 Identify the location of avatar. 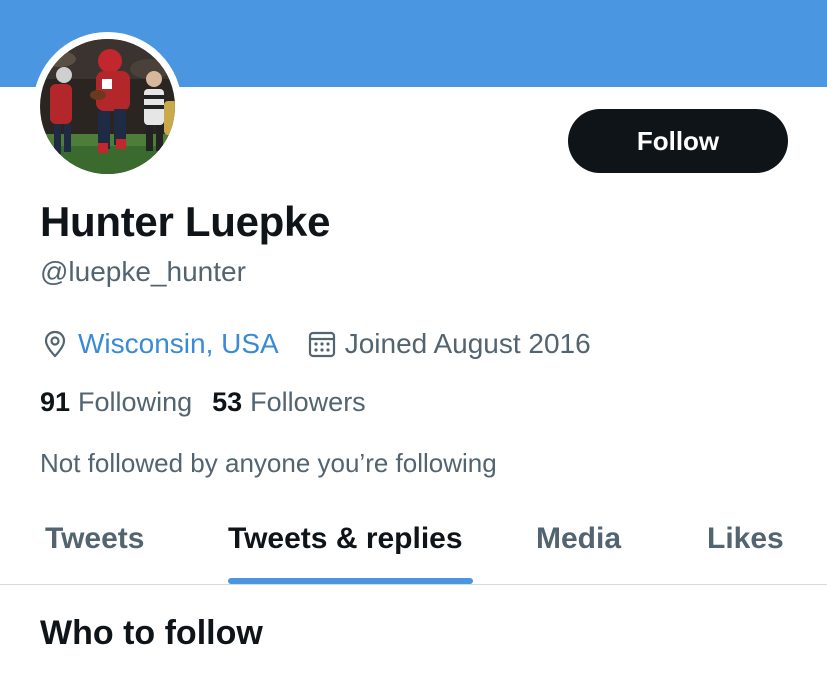
(107, 106).